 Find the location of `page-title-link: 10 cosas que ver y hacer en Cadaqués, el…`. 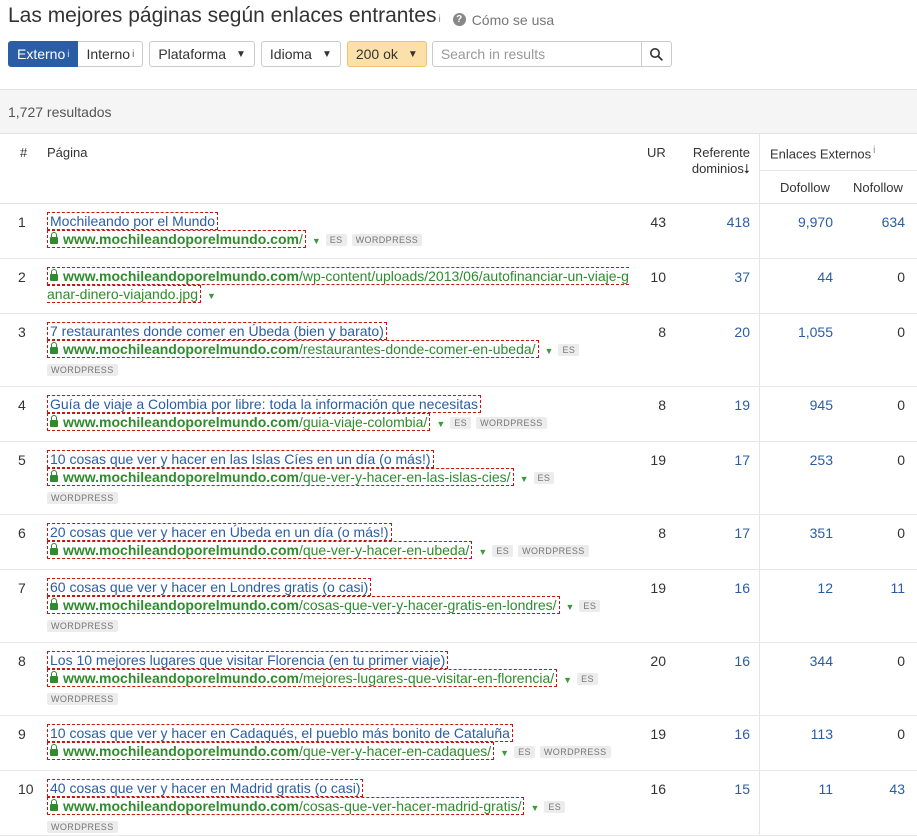

page-title-link: 10 cosas que ver y hacer en Cadaqués, el… is located at coordinates (280, 733).